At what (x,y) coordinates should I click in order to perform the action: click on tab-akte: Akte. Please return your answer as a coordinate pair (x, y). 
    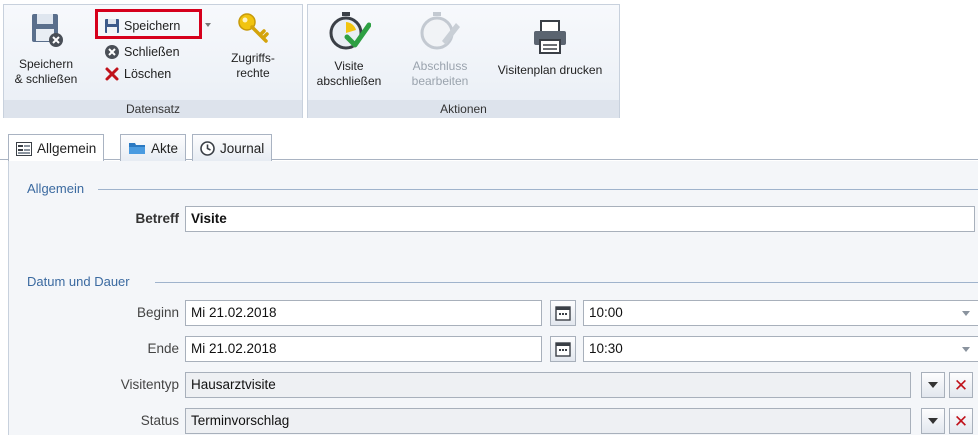
    Looking at the image, I should click on (153, 147).